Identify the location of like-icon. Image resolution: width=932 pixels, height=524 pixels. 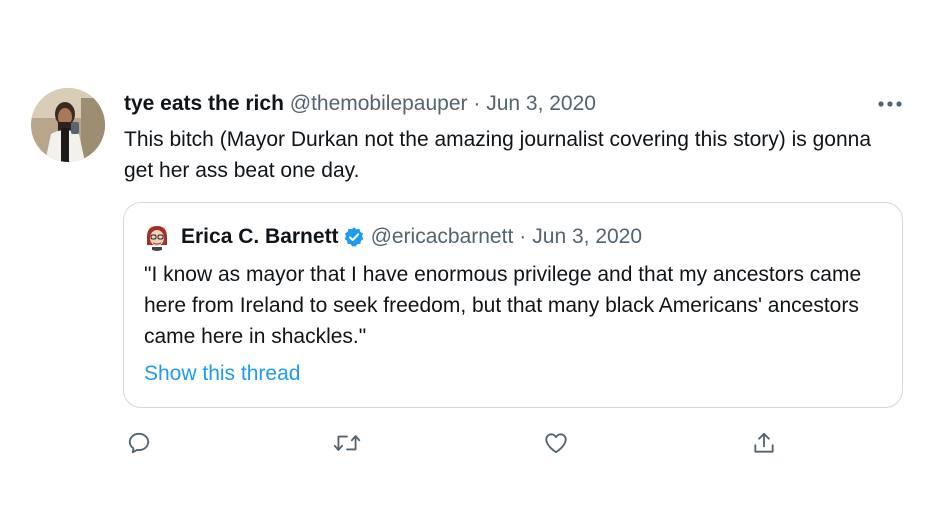
(556, 443).